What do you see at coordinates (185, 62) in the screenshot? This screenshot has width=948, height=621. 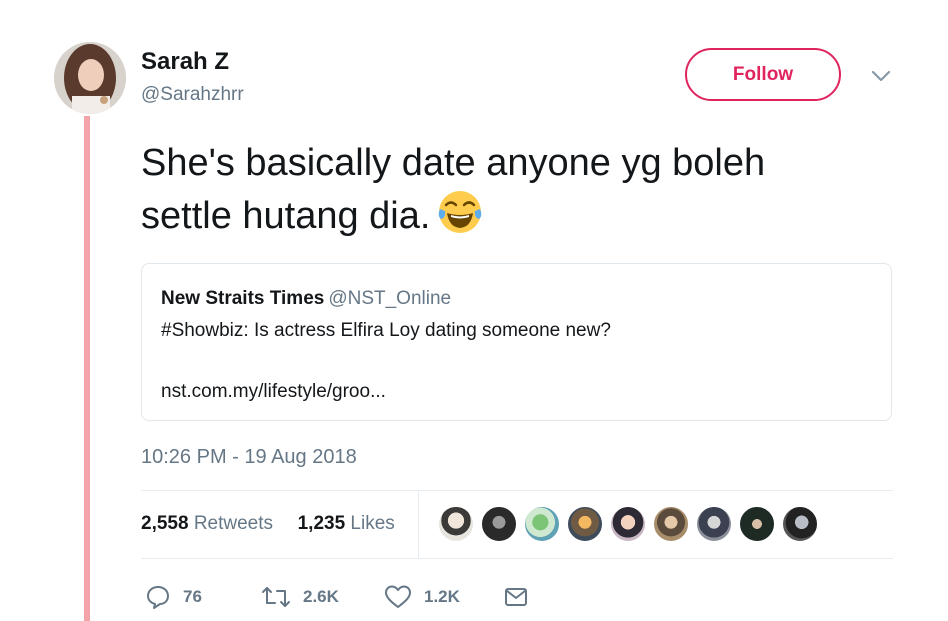 I see `author-name: Sarah Z` at bounding box center [185, 62].